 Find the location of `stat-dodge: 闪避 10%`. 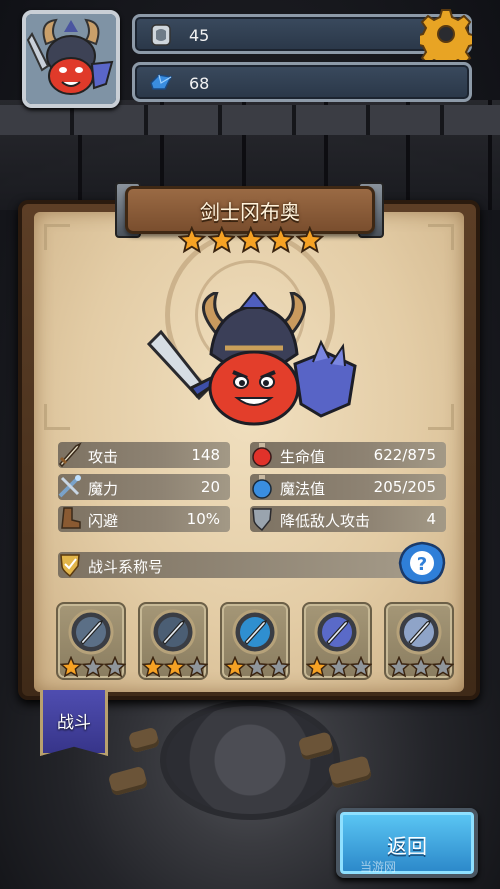

stat-dodge: 闪避 10% is located at coordinates (144, 519).